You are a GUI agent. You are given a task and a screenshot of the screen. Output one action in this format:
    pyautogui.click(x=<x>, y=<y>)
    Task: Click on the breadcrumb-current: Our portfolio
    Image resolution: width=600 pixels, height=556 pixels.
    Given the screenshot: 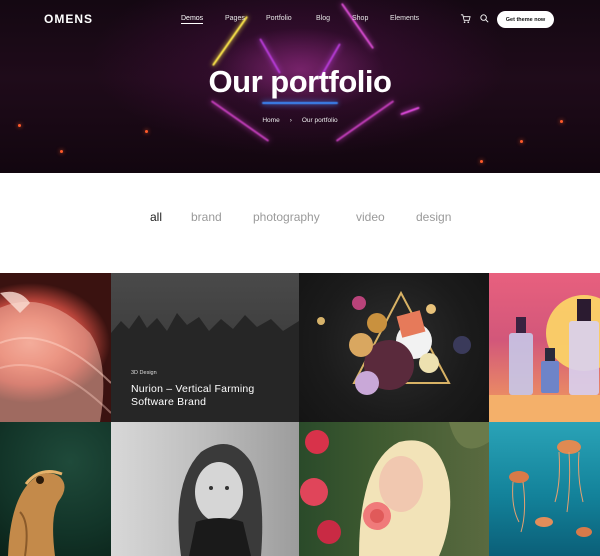 What is the action you would take?
    pyautogui.click(x=319, y=120)
    